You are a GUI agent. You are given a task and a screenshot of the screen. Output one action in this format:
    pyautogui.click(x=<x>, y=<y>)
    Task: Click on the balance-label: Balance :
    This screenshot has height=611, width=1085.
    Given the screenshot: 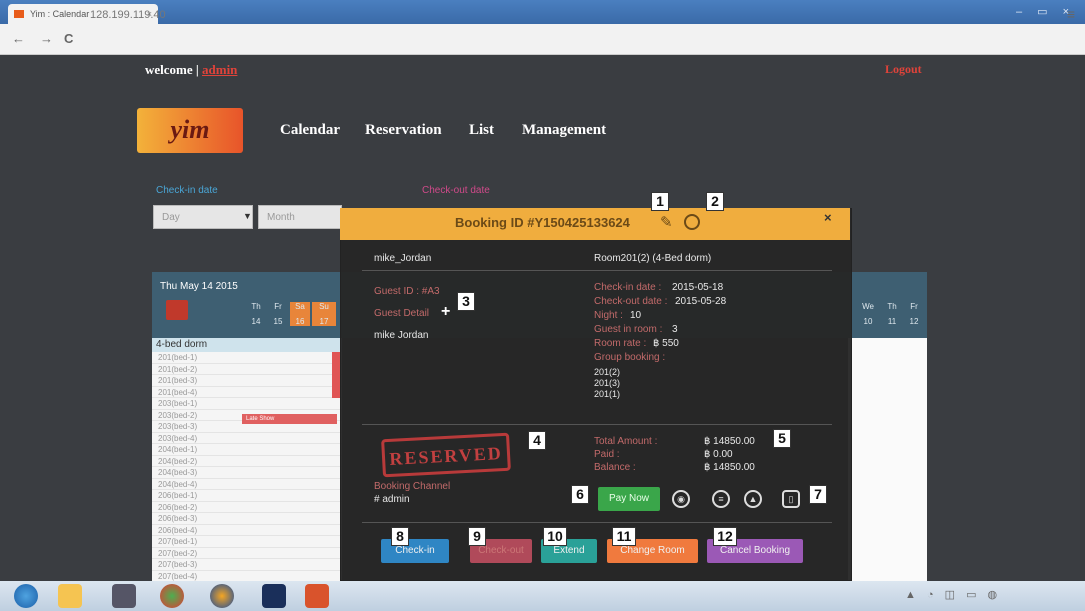 What is the action you would take?
    pyautogui.click(x=615, y=467)
    